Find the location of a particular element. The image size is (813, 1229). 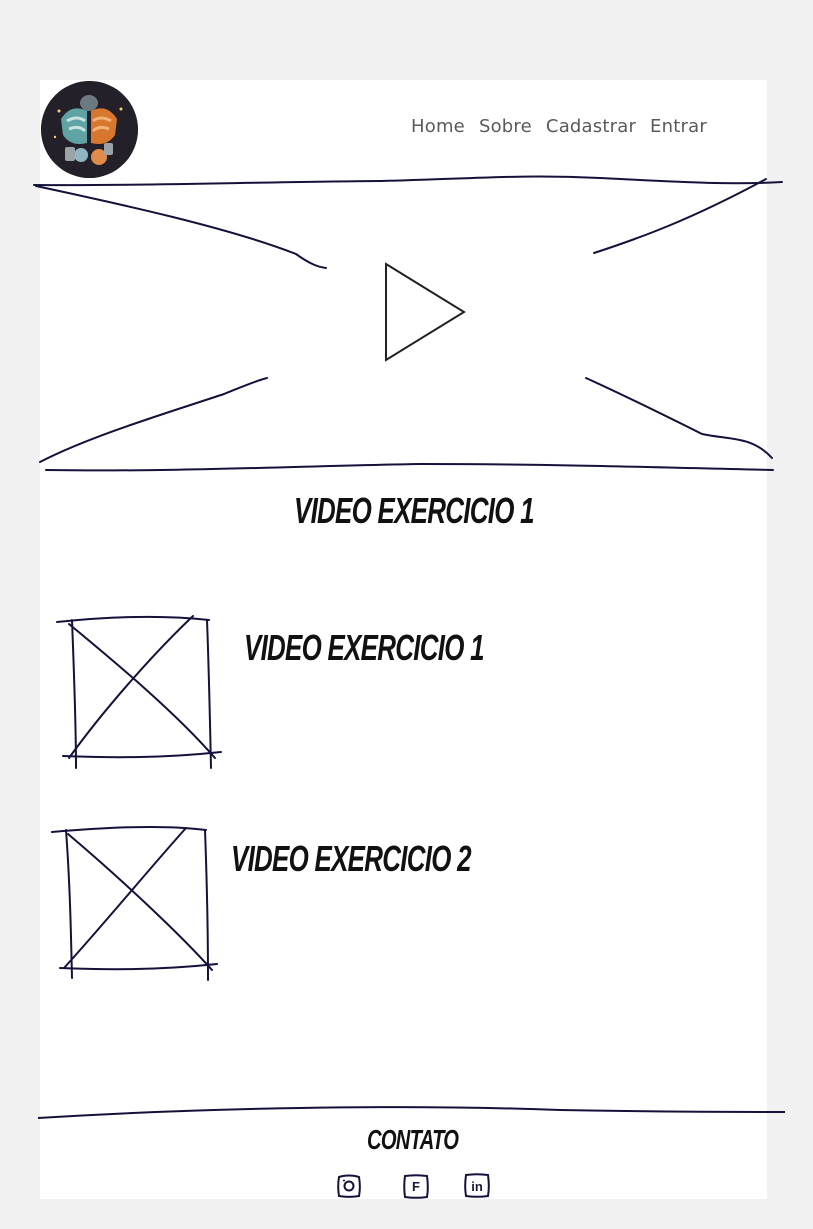

nav-cadastrar: Cadastrar is located at coordinates (591, 126).